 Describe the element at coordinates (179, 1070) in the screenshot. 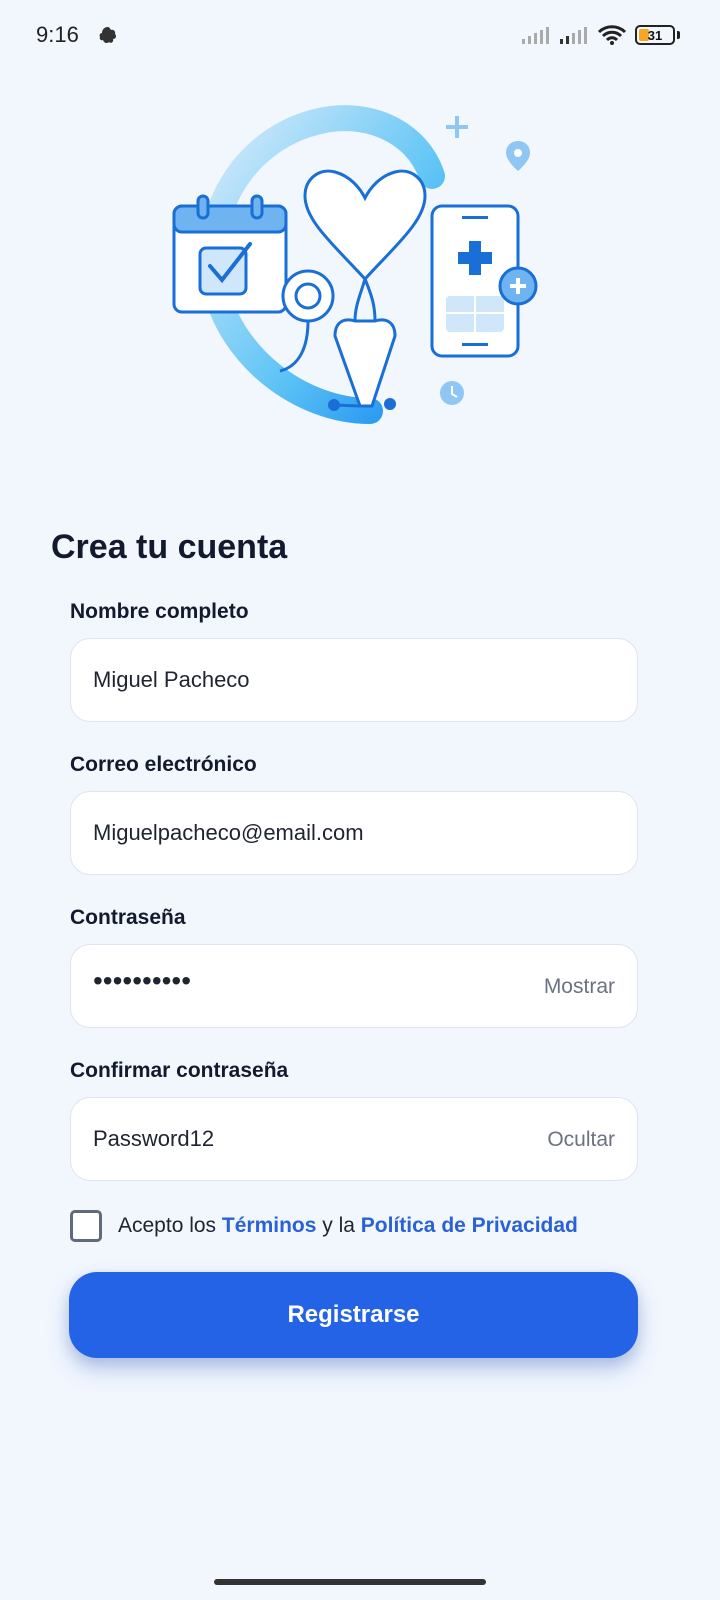

I see `confirm-password-label: Confirmar contraseña` at that location.